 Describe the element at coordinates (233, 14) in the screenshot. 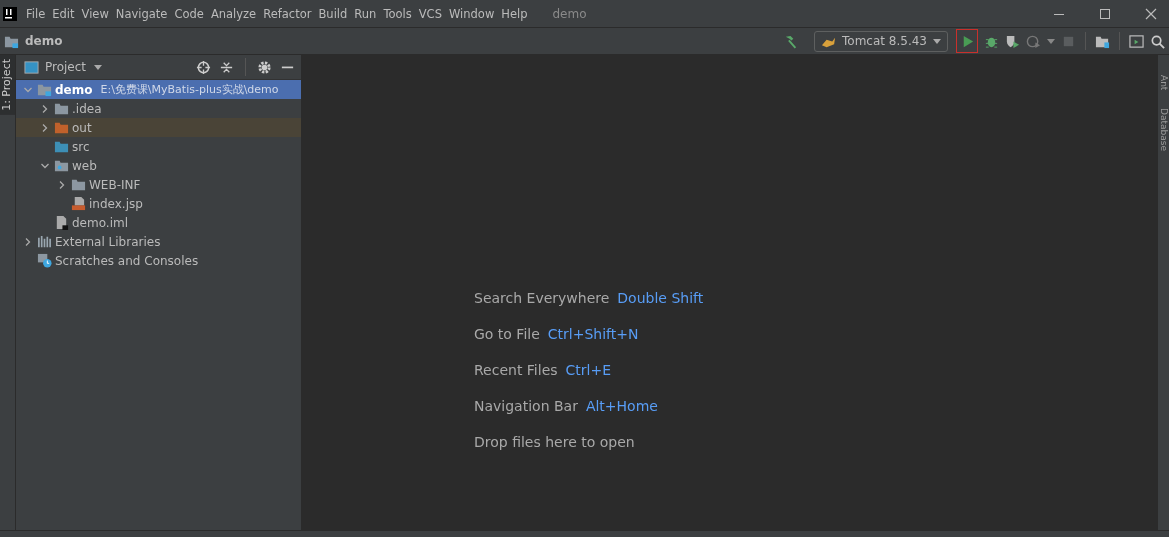

I see `menu-item: Analyze` at that location.